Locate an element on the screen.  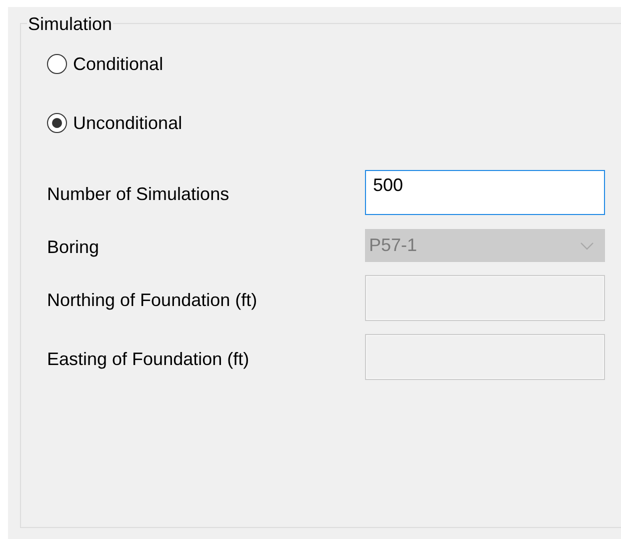
field-label: Number of Simulations is located at coordinates (138, 194).